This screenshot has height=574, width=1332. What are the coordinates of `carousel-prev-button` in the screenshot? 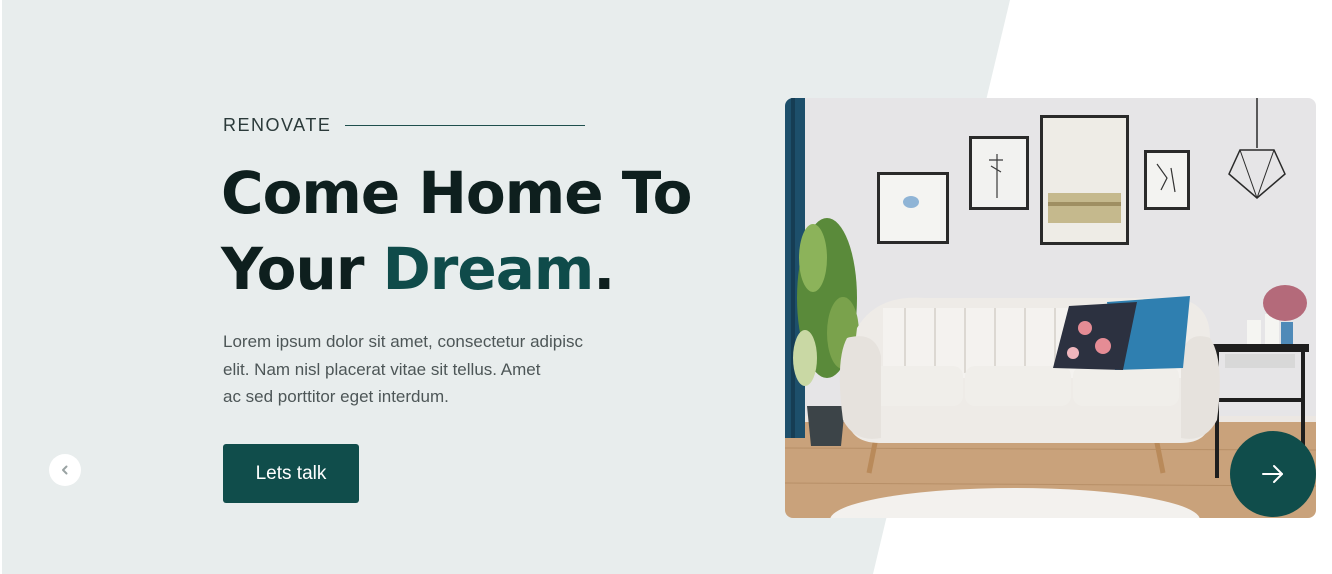 It's located at (65, 470).